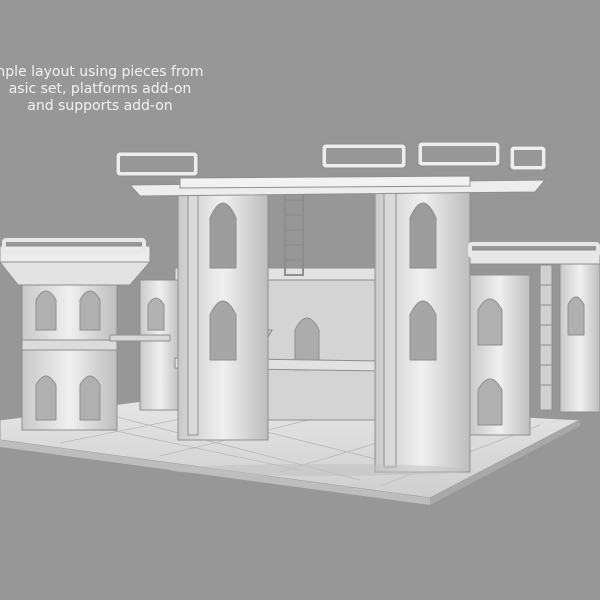  What do you see at coordinates (534, 342) in the screenshot?
I see `right-section` at bounding box center [534, 342].